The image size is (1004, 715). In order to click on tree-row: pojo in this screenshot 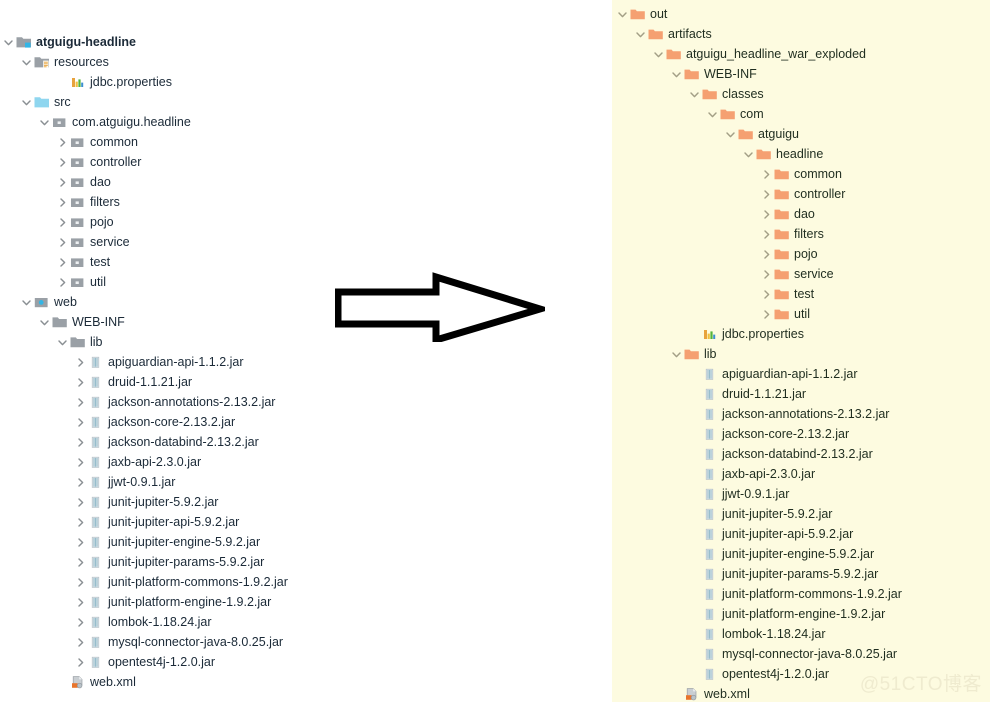, I will do `click(789, 254)`.